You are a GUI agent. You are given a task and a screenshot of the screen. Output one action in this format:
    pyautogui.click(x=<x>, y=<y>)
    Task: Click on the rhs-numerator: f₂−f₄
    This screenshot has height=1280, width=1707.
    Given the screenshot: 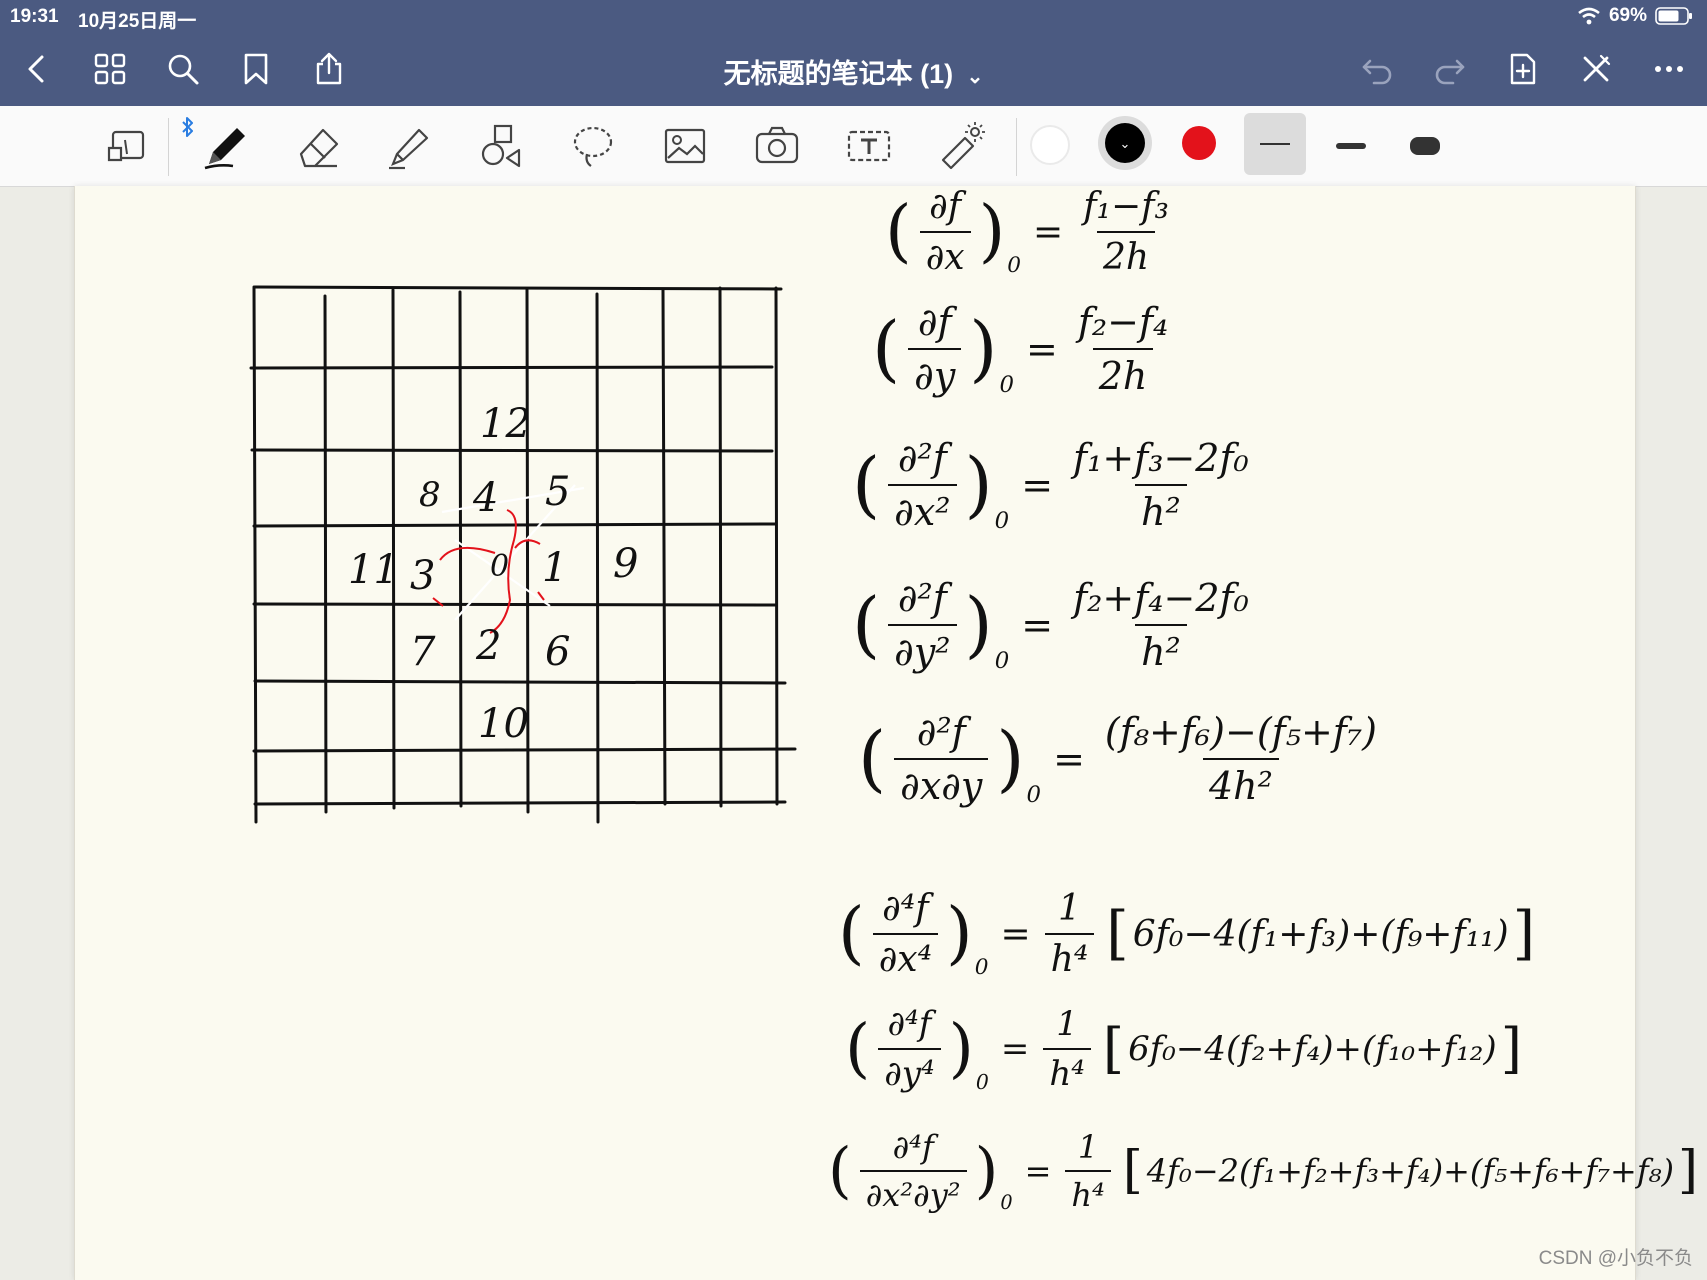 What is the action you would take?
    pyautogui.click(x=1123, y=322)
    